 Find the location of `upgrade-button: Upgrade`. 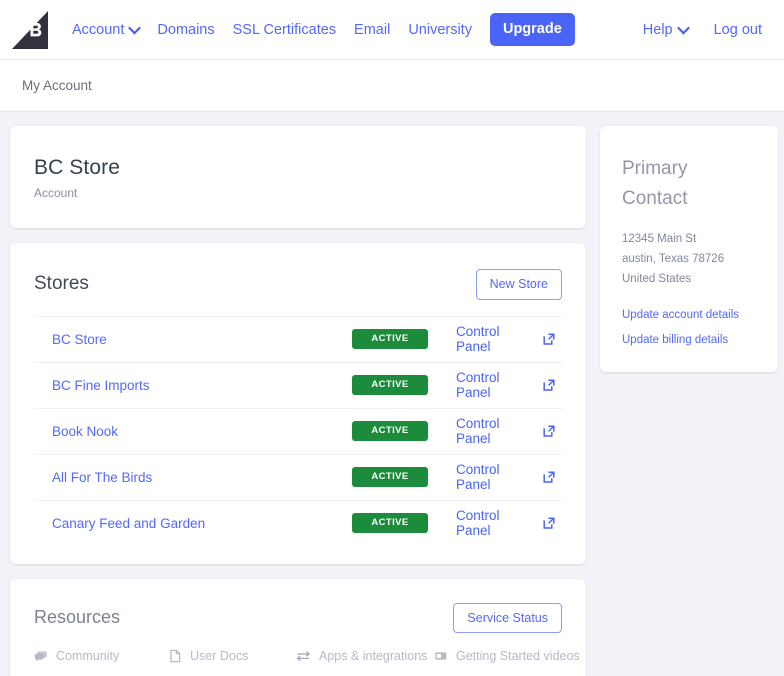

upgrade-button: Upgrade is located at coordinates (532, 29).